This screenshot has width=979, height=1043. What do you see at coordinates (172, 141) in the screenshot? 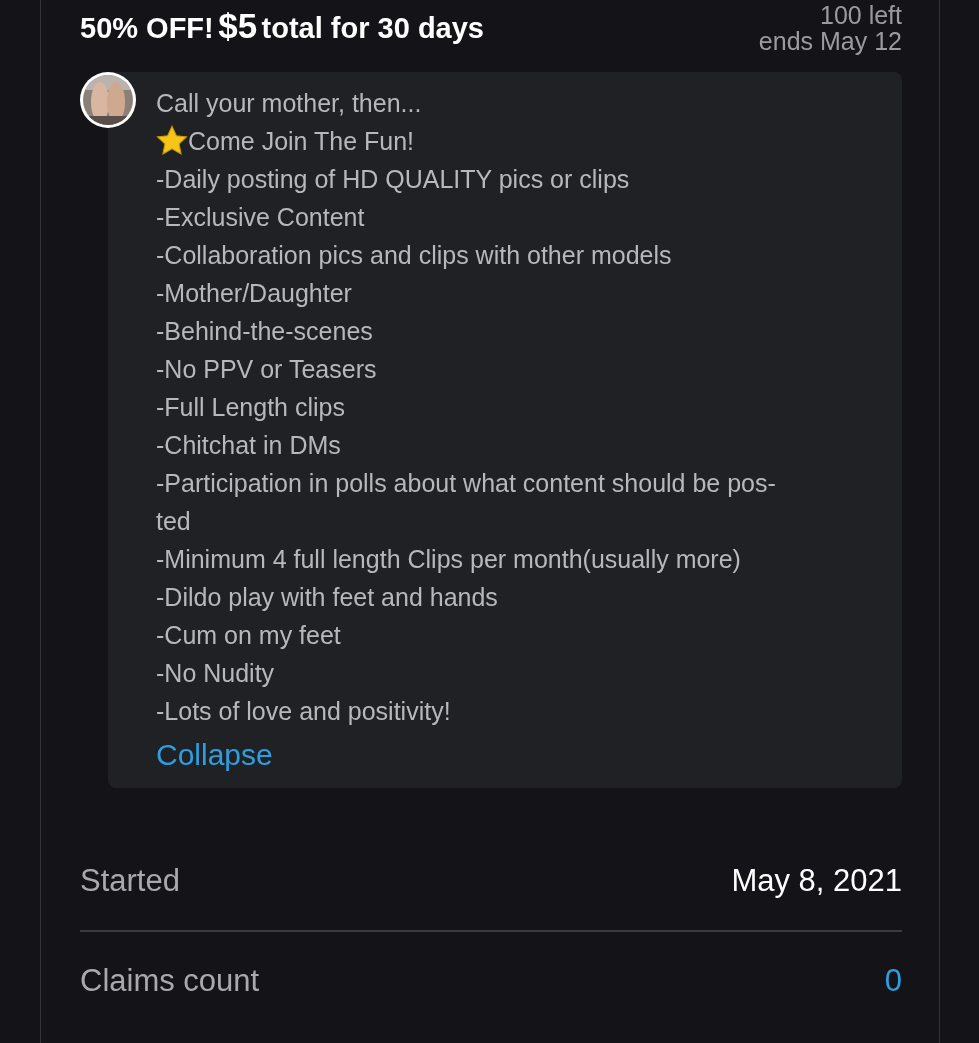
I see `star-icon` at bounding box center [172, 141].